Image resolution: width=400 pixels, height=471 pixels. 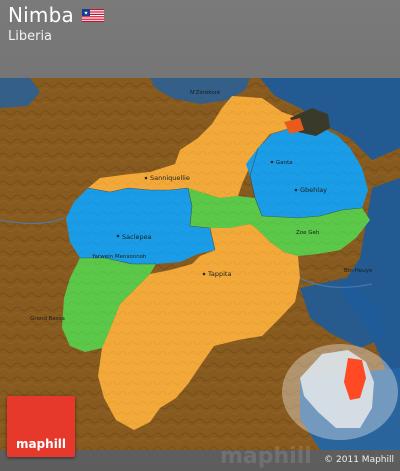 I want to click on logo-text: maphill, so click(x=41, y=444).